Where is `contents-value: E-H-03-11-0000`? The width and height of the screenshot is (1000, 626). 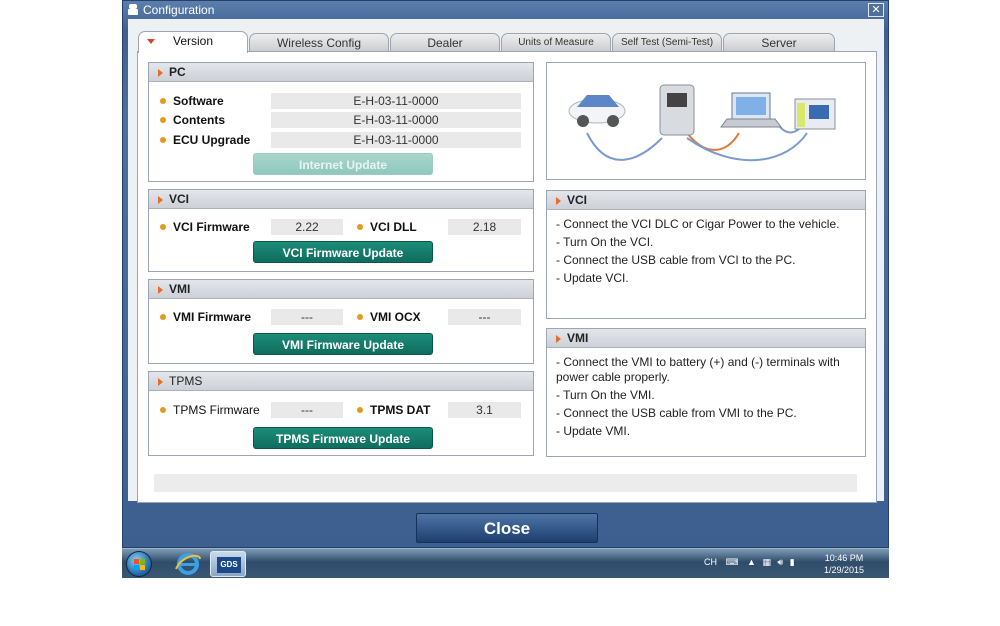 contents-value: E-H-03-11-0000 is located at coordinates (396, 120).